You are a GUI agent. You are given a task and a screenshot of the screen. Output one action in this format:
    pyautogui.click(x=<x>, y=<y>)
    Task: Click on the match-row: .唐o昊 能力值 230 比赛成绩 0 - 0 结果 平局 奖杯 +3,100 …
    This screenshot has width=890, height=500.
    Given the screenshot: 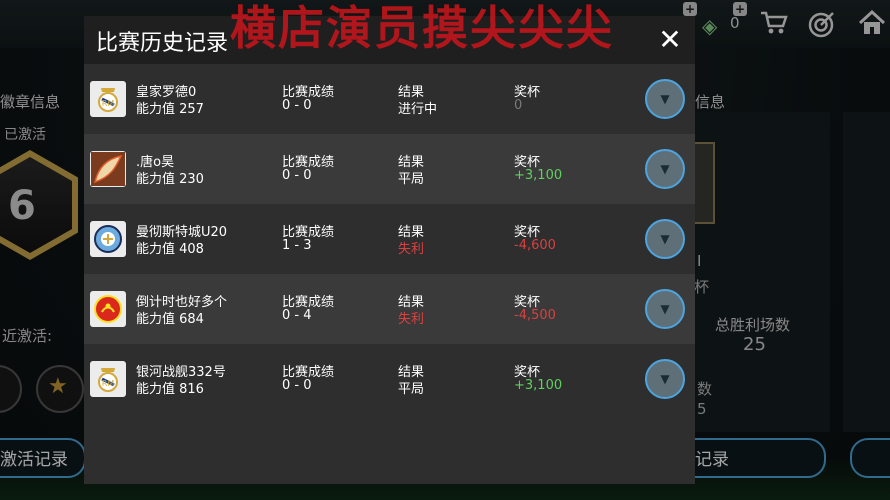 What is the action you would take?
    pyautogui.click(x=389, y=169)
    